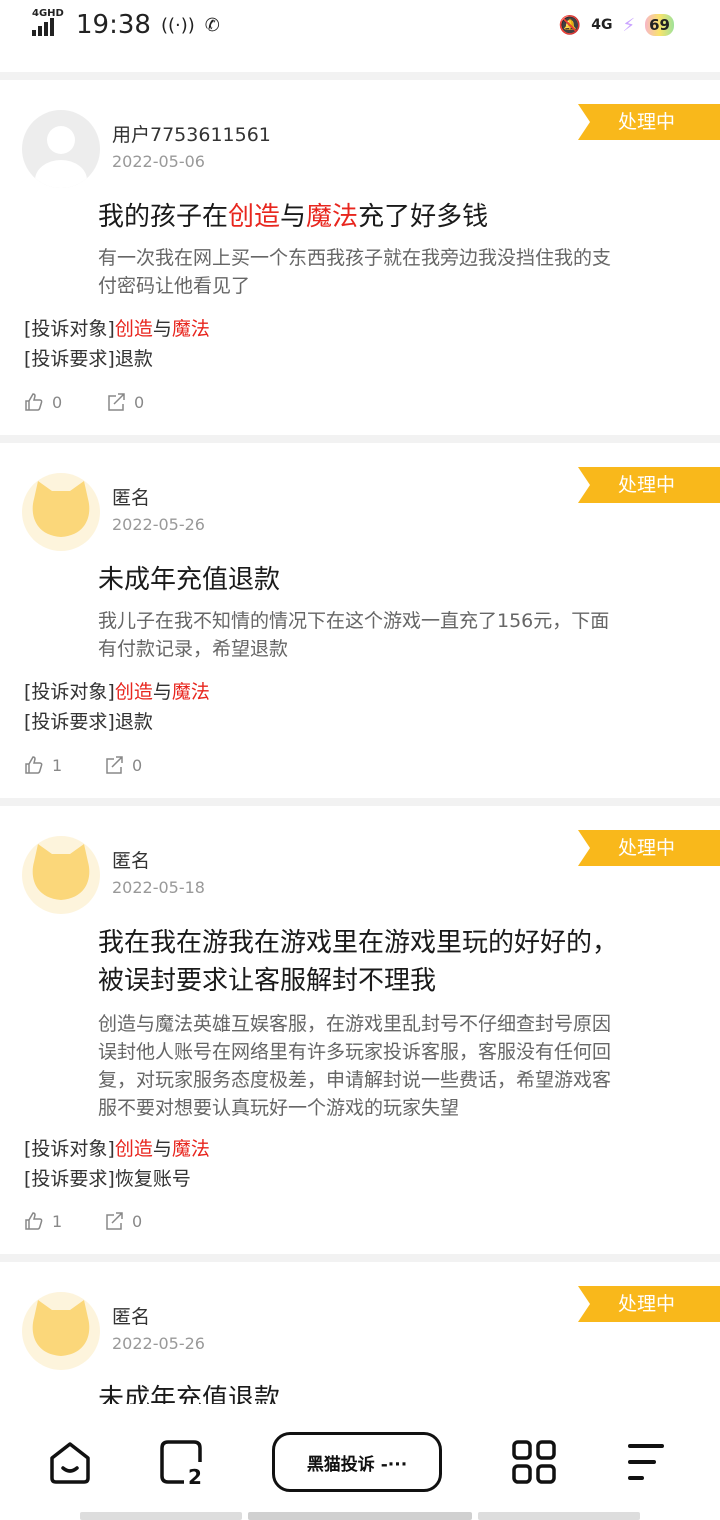 This screenshot has width=720, height=1520. Describe the element at coordinates (357, 1462) in the screenshot. I see `current-page-pill: 黑猫投诉 -···` at that location.